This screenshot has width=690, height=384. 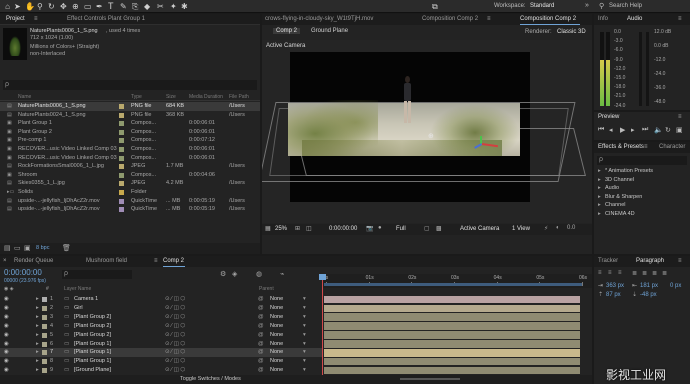 I want to click on resolution-select: Full, so click(x=401, y=229).